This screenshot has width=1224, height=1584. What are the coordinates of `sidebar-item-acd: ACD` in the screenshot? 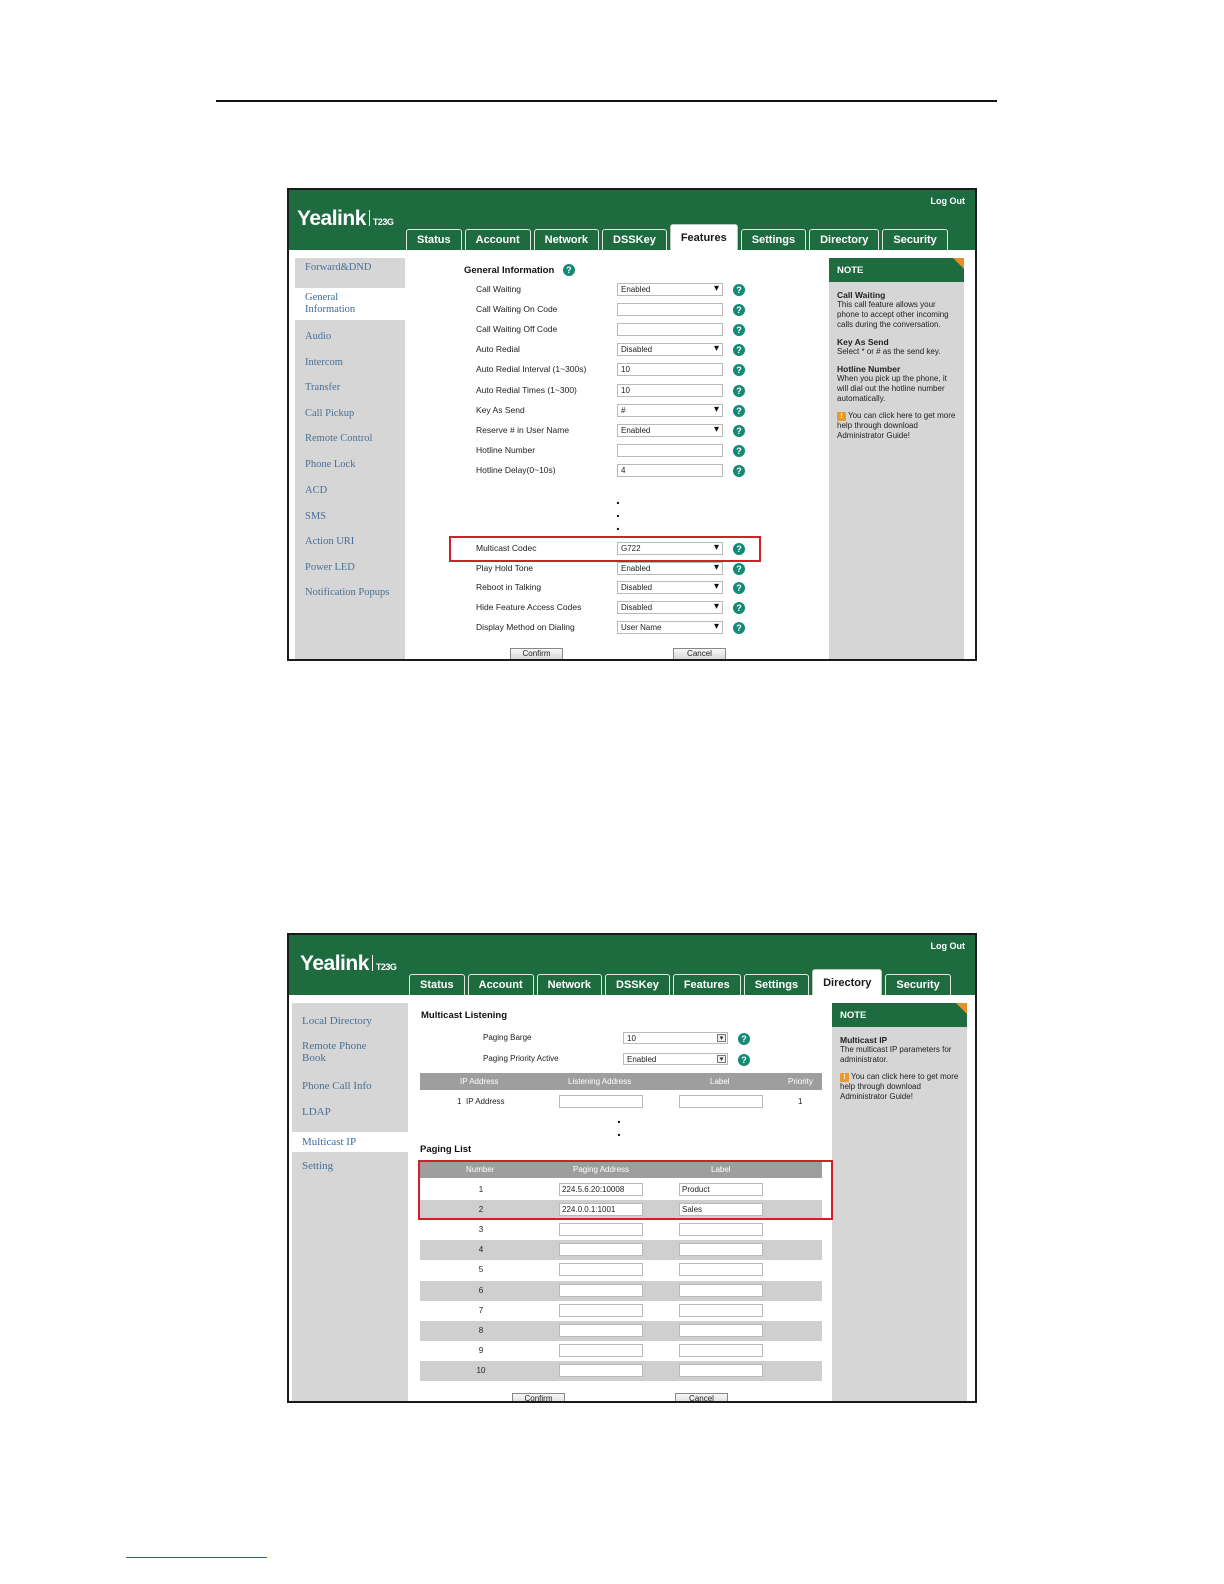 It's located at (350, 491).